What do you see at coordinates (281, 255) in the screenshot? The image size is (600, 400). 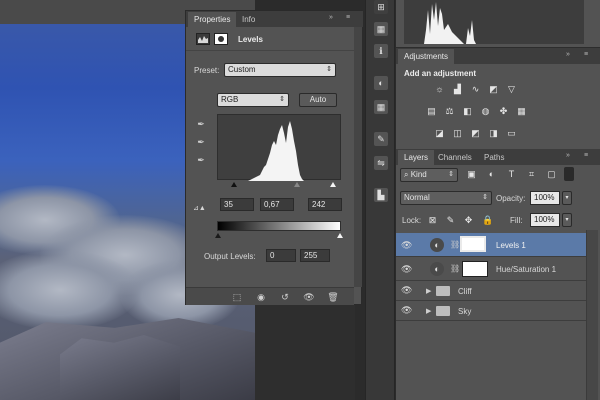 I see `output-black-field: 0` at bounding box center [281, 255].